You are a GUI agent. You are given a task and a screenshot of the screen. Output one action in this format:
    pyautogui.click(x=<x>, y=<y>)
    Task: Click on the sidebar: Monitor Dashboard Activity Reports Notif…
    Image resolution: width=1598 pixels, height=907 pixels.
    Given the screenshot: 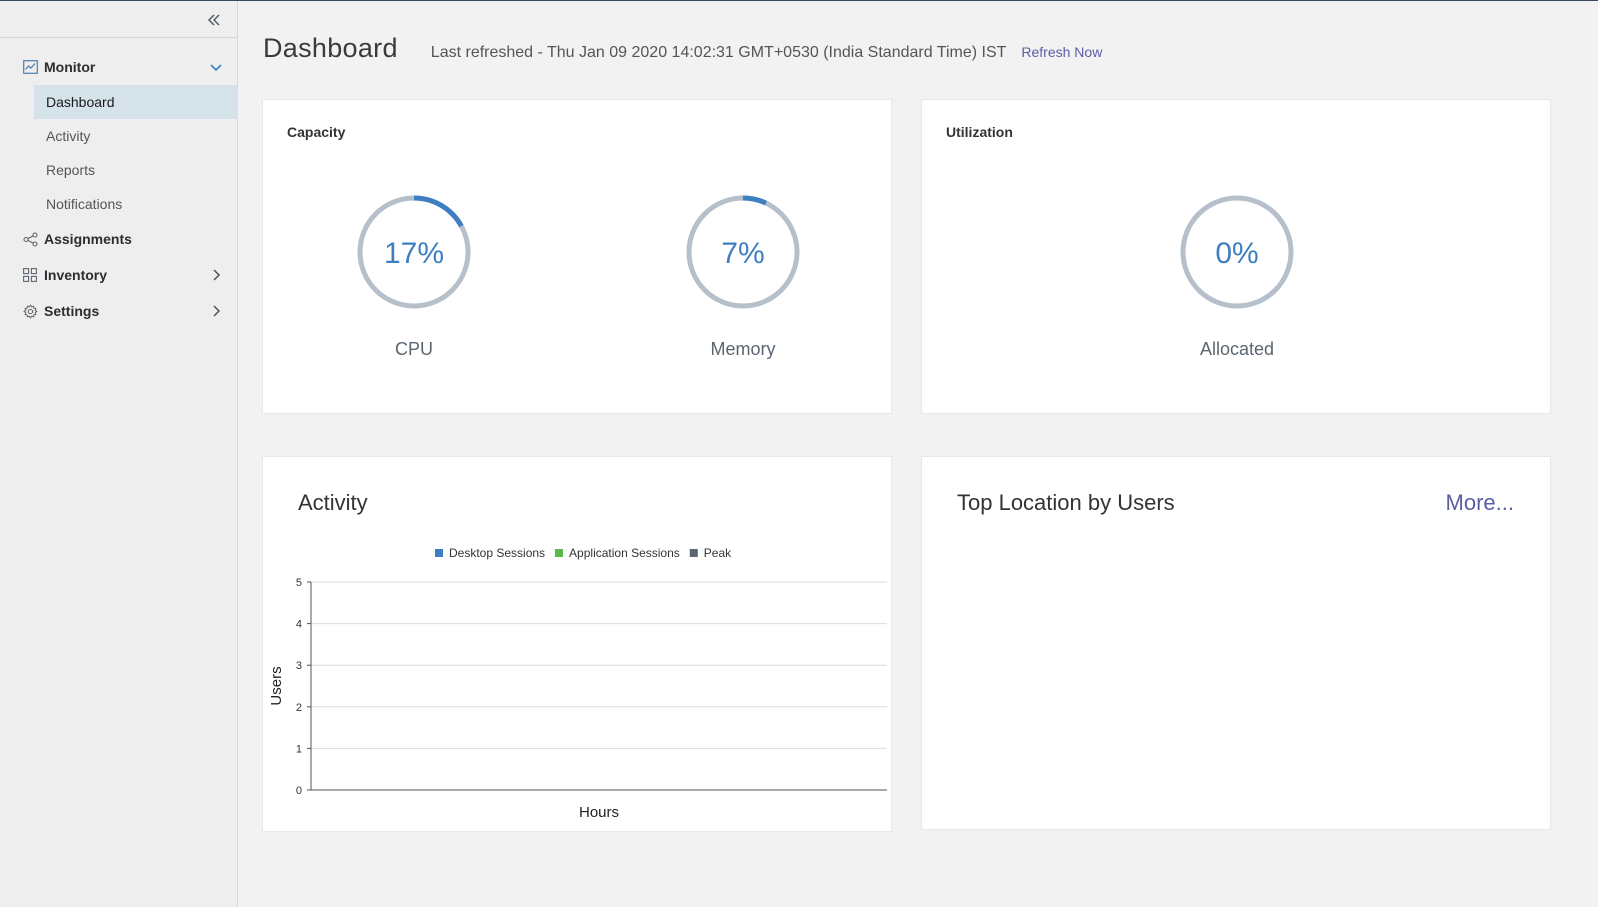 What is the action you would take?
    pyautogui.click(x=119, y=454)
    